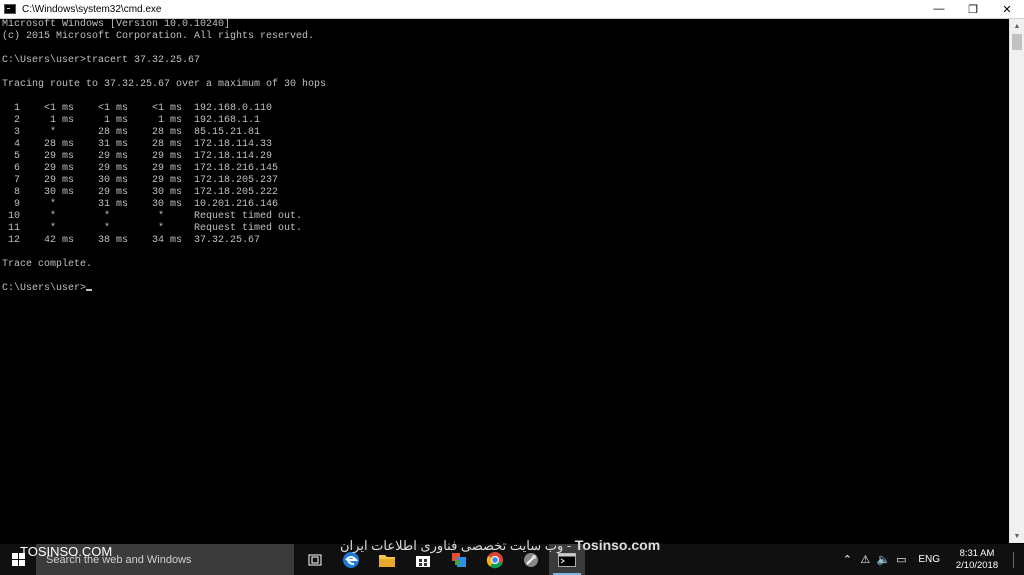 The image size is (1024, 575). Describe the element at coordinates (847, 559) in the screenshot. I see `show-hidden-icons-chevron-icon: ⌃` at that location.